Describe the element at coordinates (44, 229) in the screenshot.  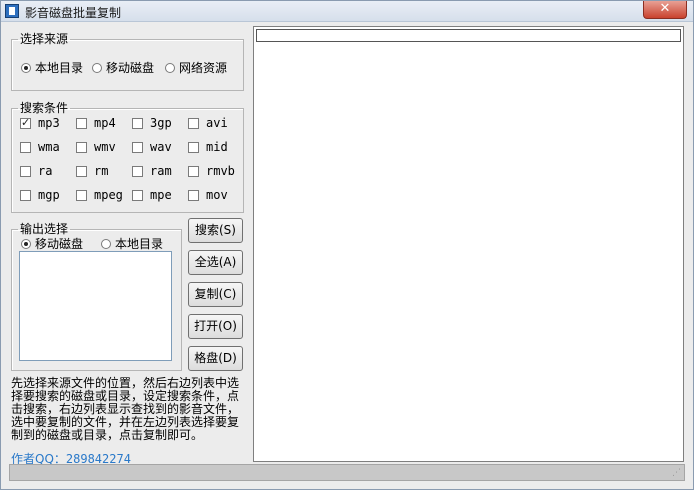
I see `output-group-legend: 输出选择` at that location.